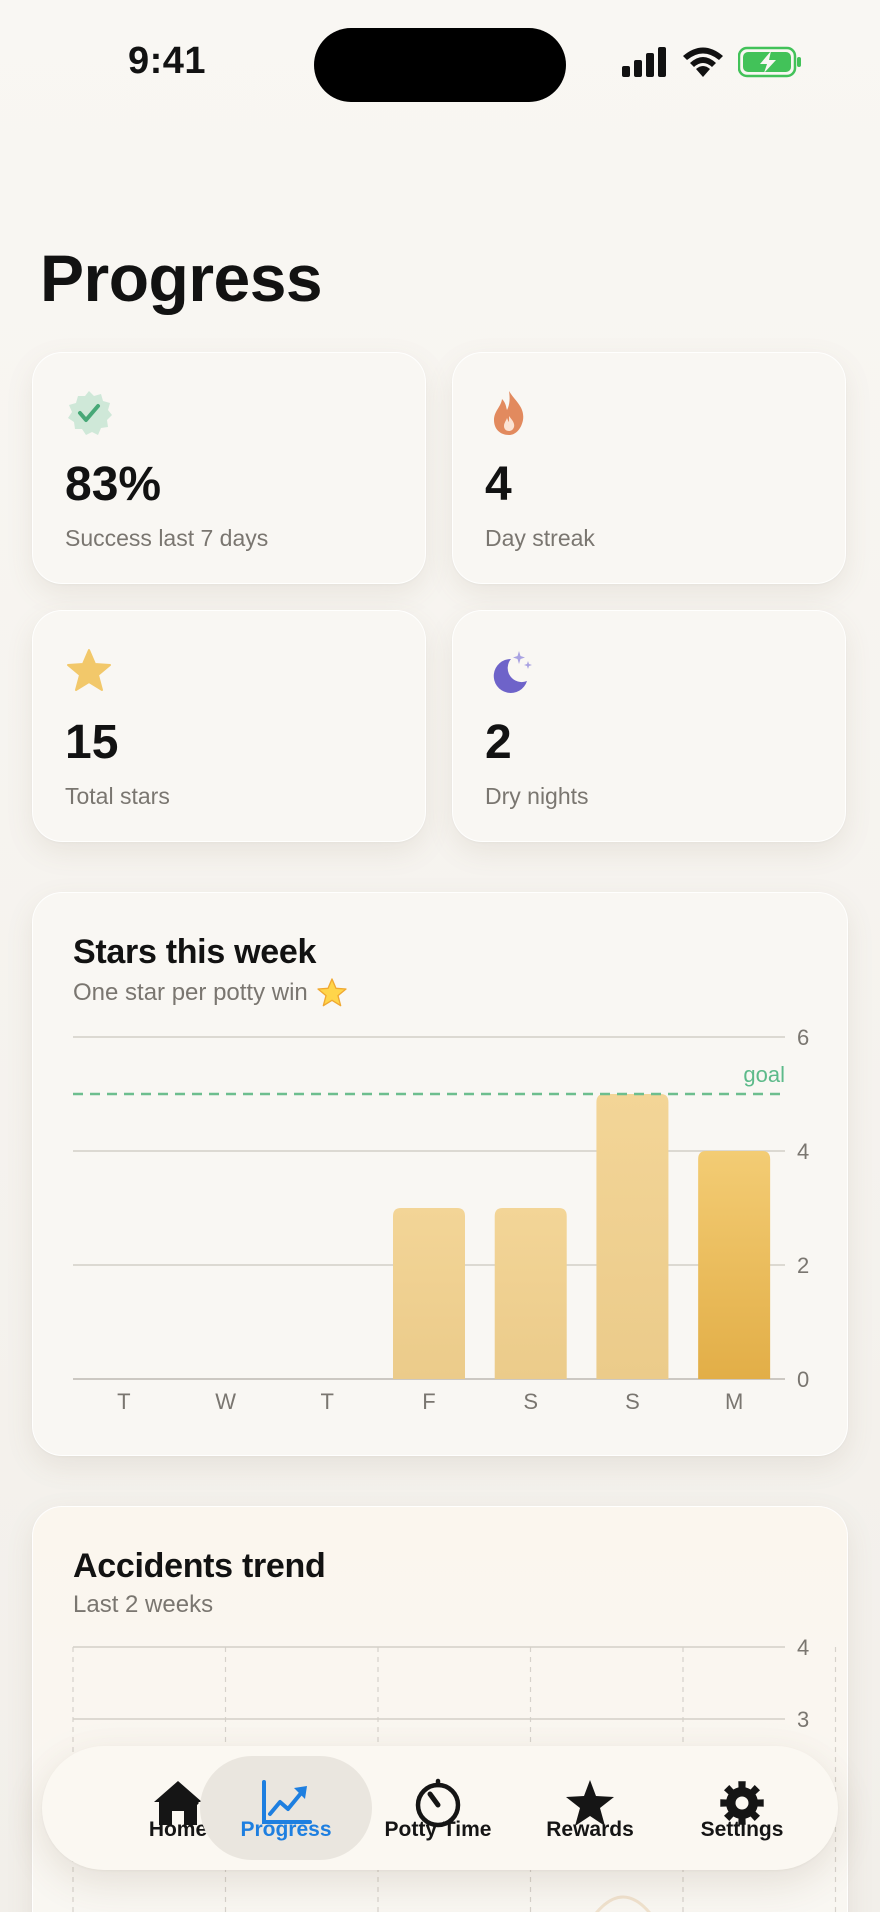 Image resolution: width=880 pixels, height=1912 pixels. What do you see at coordinates (703, 62) in the screenshot?
I see `wifi-icon` at bounding box center [703, 62].